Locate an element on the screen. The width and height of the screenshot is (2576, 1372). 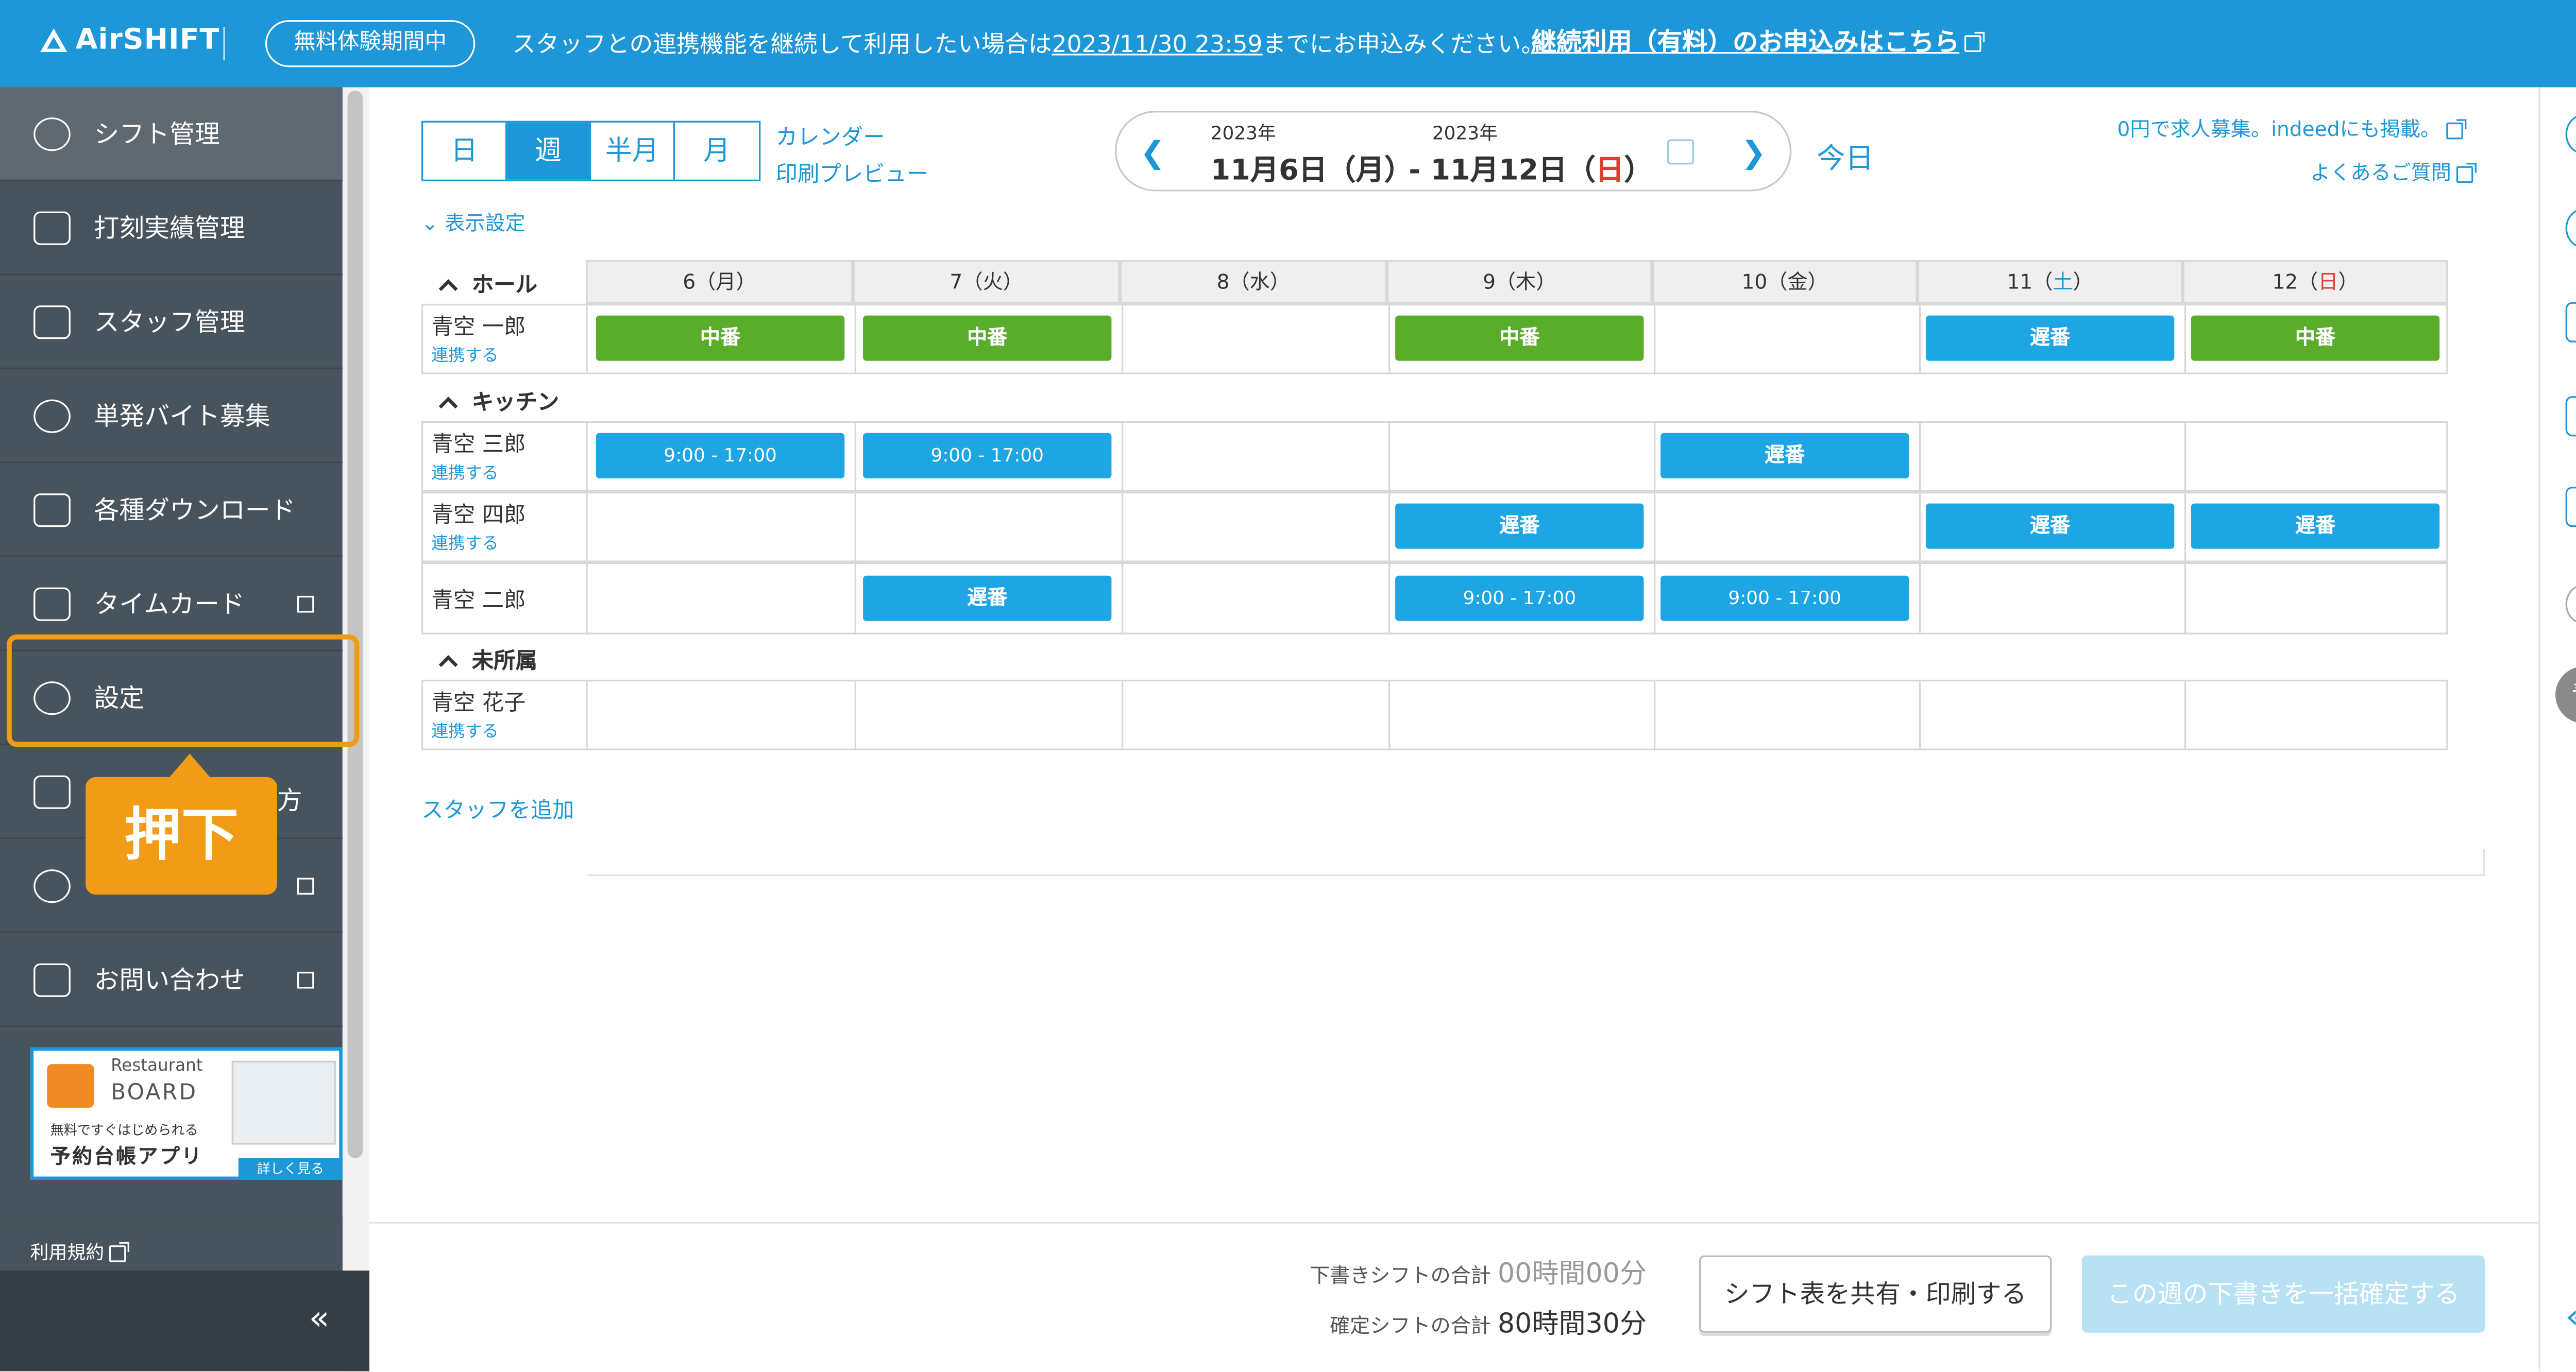
sidebar-collapse-button: « is located at coordinates (184, 1320).